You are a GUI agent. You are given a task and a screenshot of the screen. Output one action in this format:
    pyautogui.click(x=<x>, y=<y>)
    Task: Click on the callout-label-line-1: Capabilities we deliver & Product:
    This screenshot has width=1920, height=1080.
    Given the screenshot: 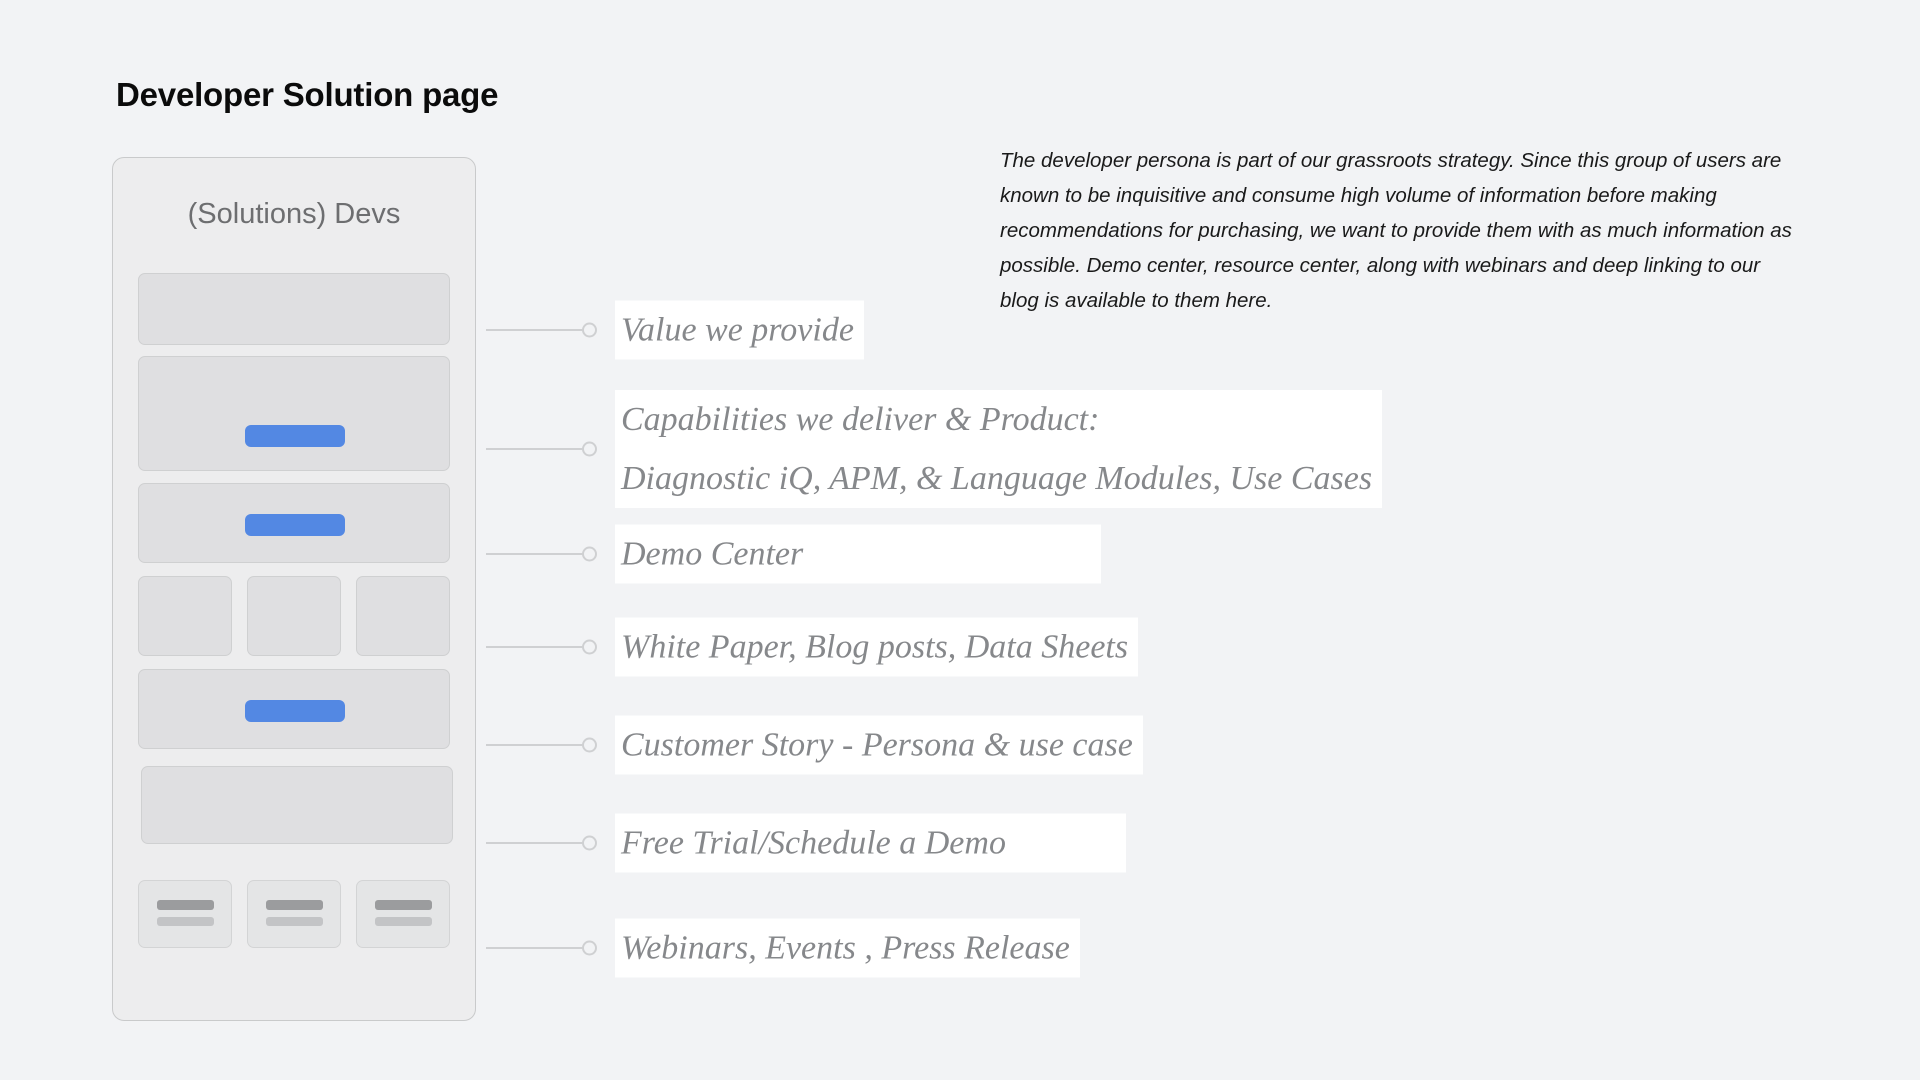 What is the action you would take?
    pyautogui.click(x=860, y=419)
    